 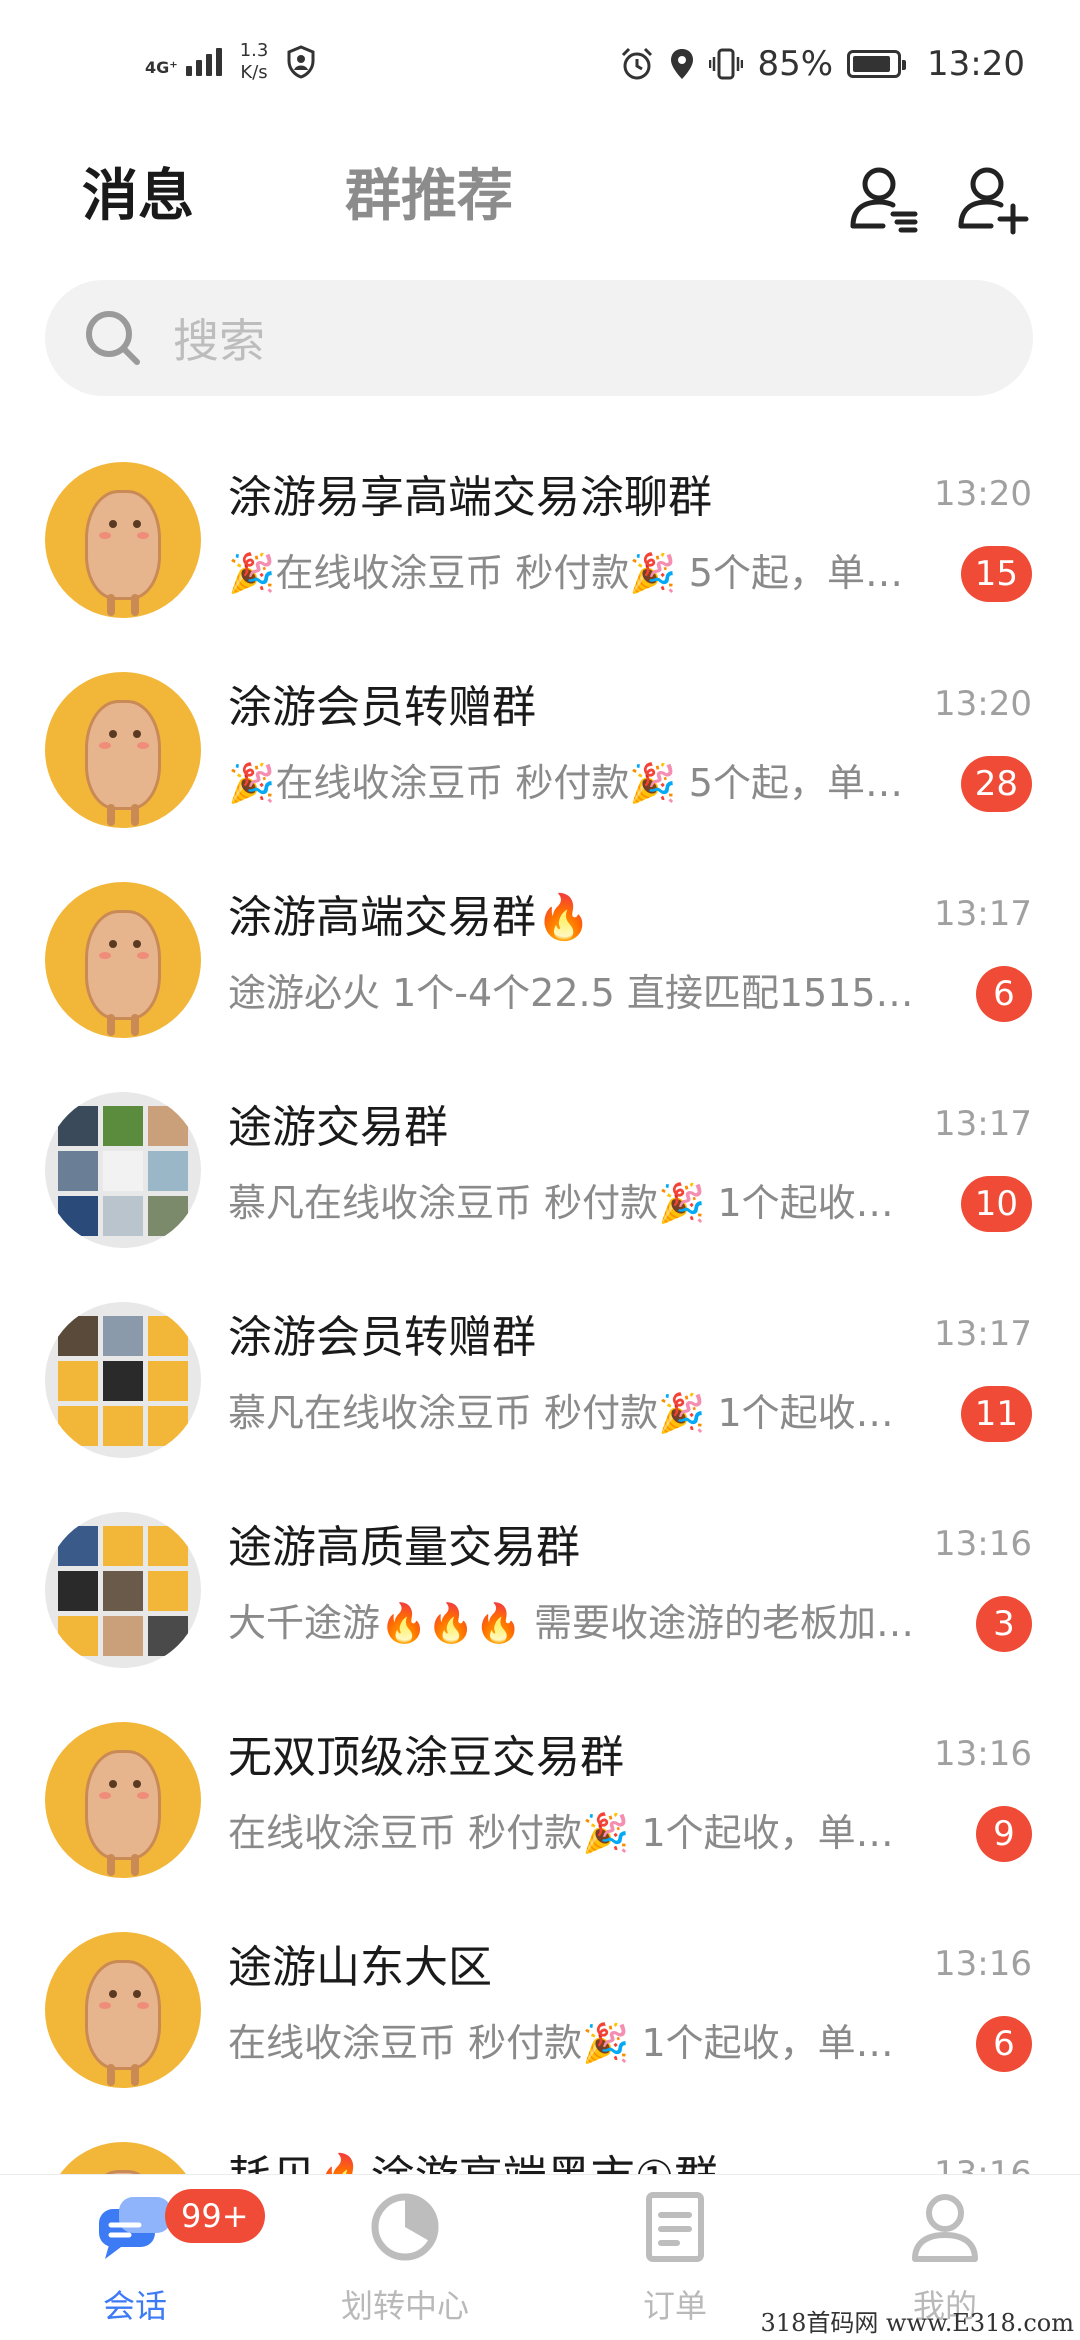 What do you see at coordinates (360, 1967) in the screenshot?
I see `chat-name: 途游山东大区` at bounding box center [360, 1967].